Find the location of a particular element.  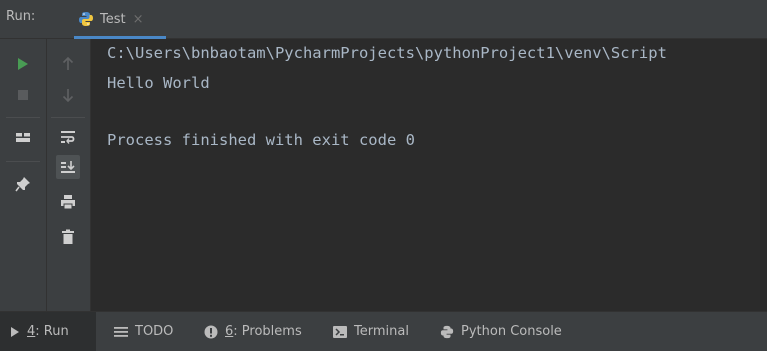

tab-run-mnemonic: 4 is located at coordinates (31, 331).